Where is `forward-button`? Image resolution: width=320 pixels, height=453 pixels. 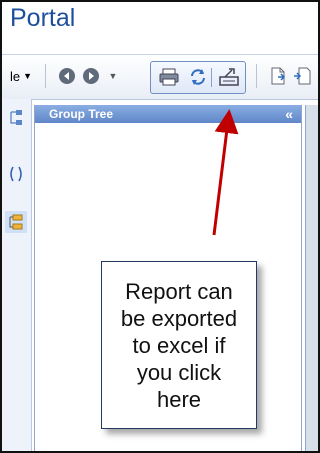
forward-button is located at coordinates (91, 76).